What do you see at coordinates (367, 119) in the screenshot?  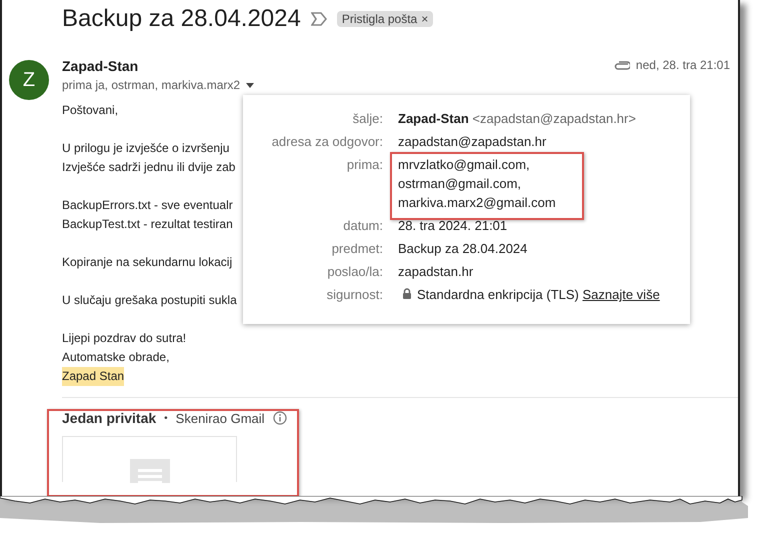 I see `detail-label: šalje:` at bounding box center [367, 119].